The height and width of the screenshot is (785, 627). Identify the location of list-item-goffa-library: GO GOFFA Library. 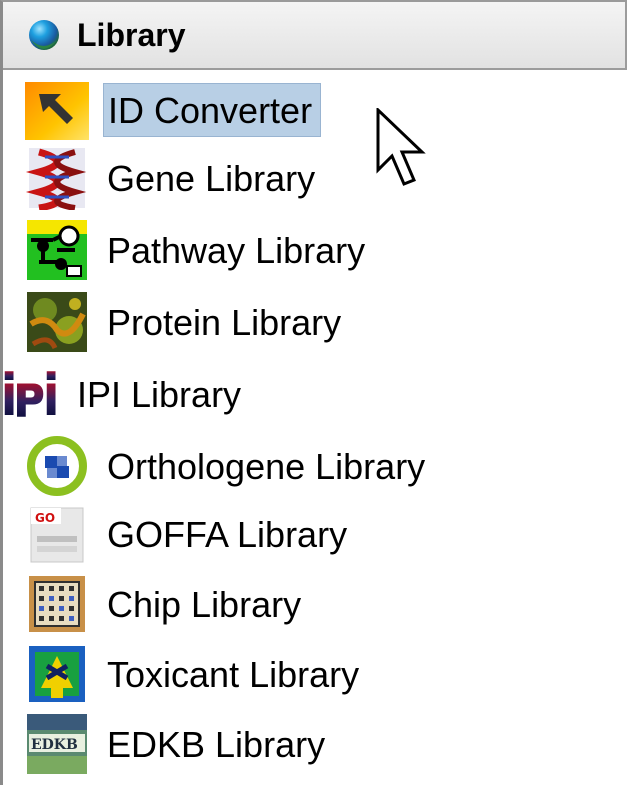
(326, 534).